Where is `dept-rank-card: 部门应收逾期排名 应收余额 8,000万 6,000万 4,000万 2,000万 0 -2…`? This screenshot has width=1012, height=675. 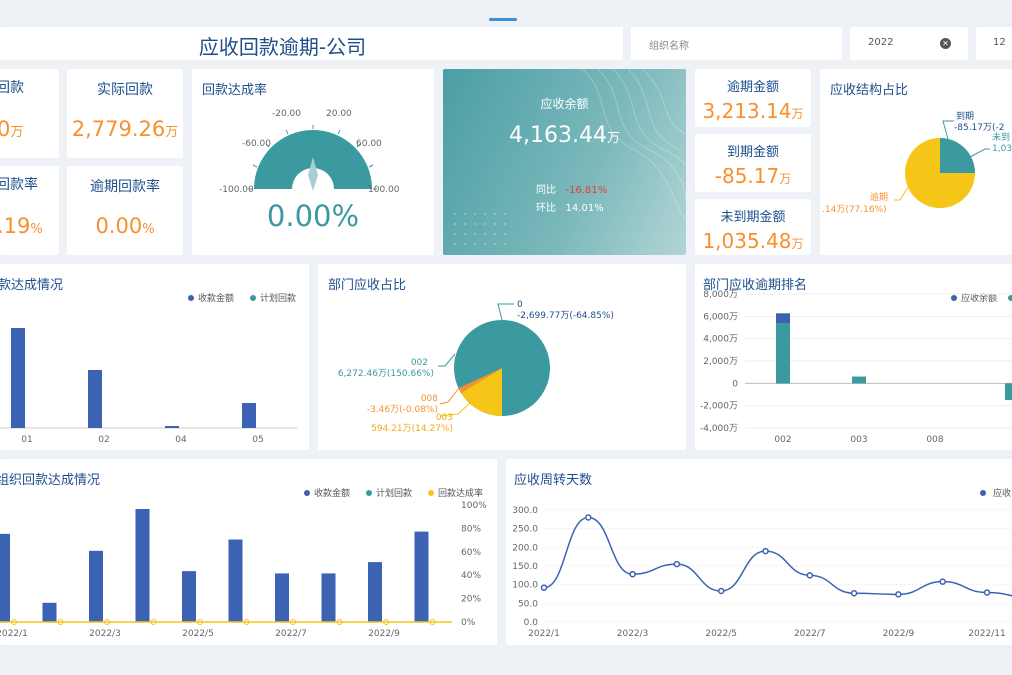
dept-rank-card: 部门应收逾期排名 应收余额 8,000万 6,000万 4,000万 2,000万 0 -2… is located at coordinates (853, 357).